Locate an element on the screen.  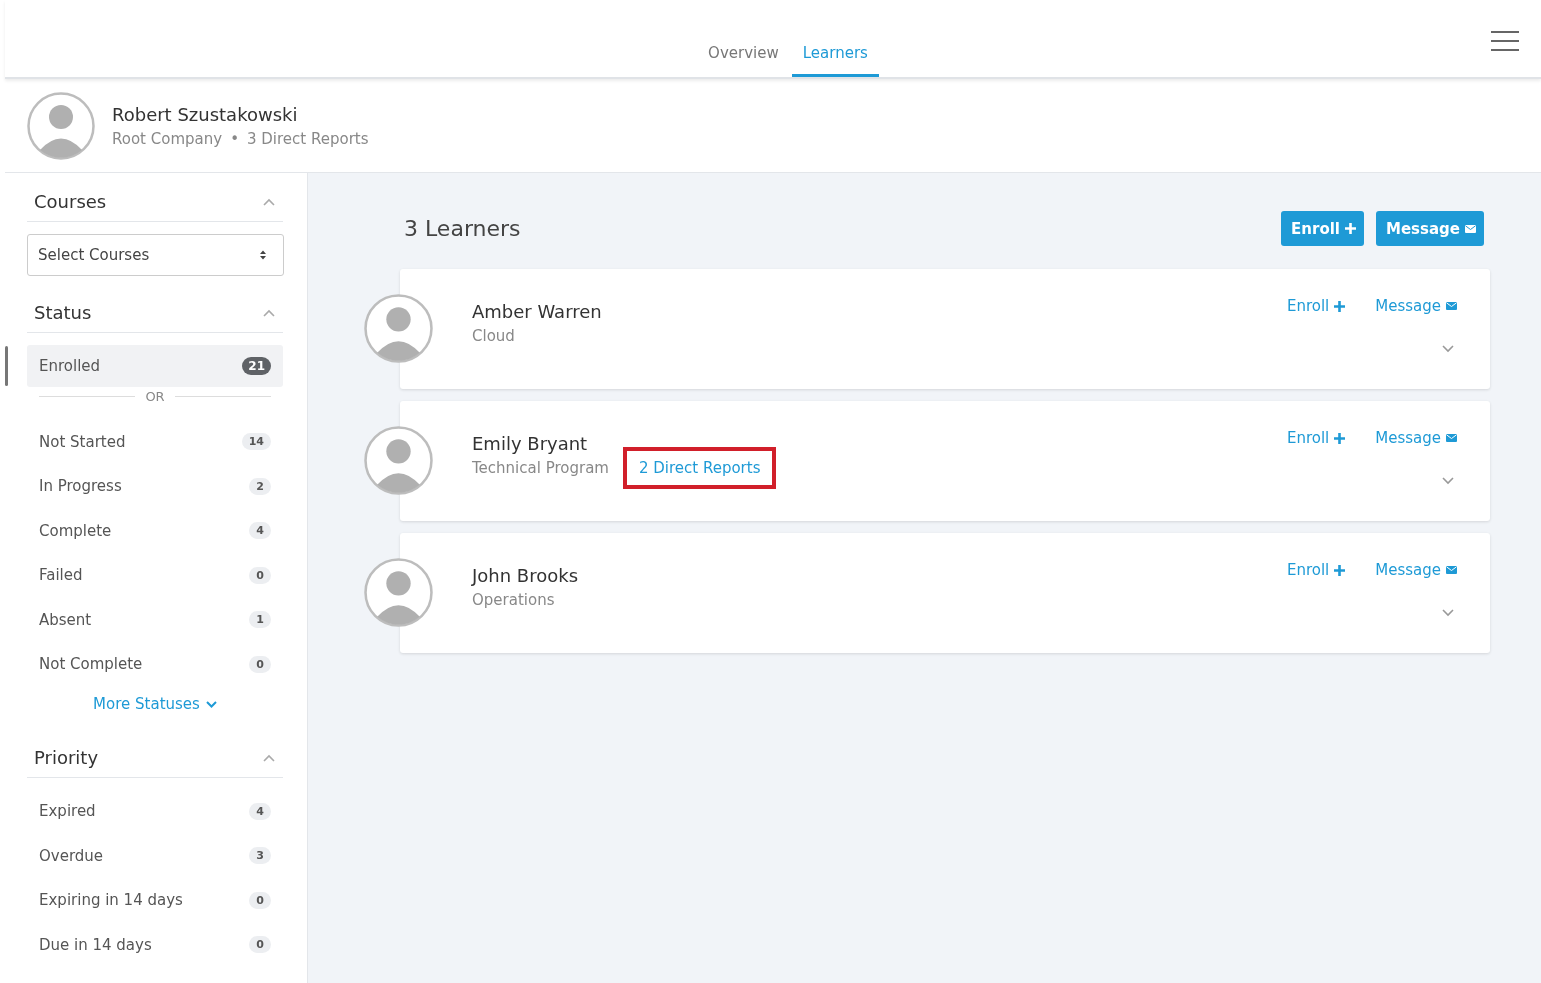
filter-item: Expired 4 is located at coordinates (155, 811).